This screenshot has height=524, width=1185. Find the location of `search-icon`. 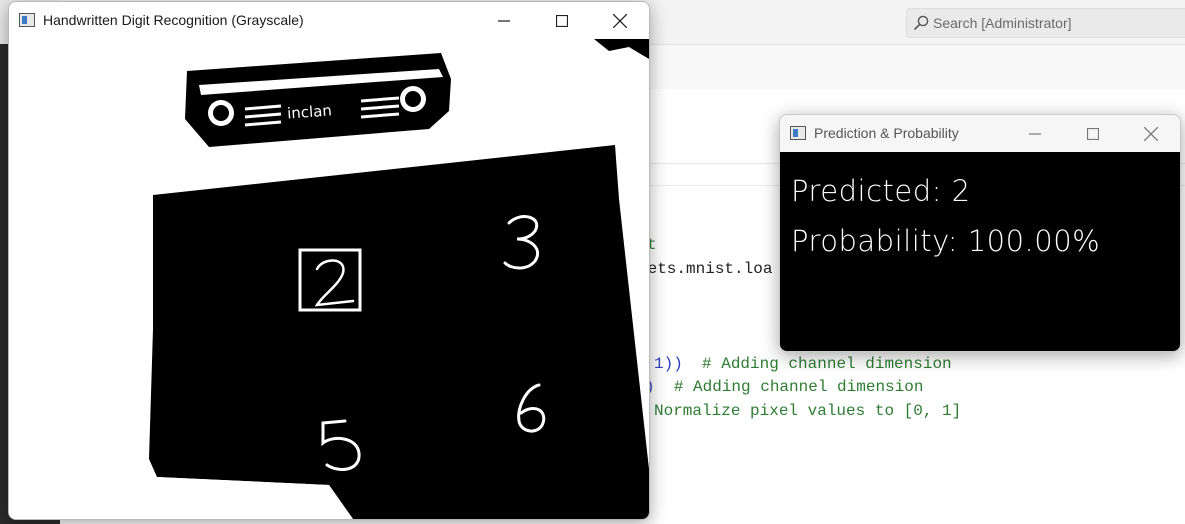

search-icon is located at coordinates (921, 23).